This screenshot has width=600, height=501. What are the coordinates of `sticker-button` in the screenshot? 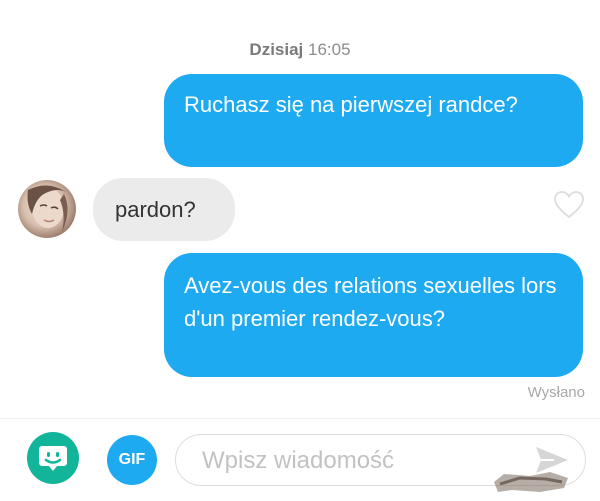 It's located at (53, 458).